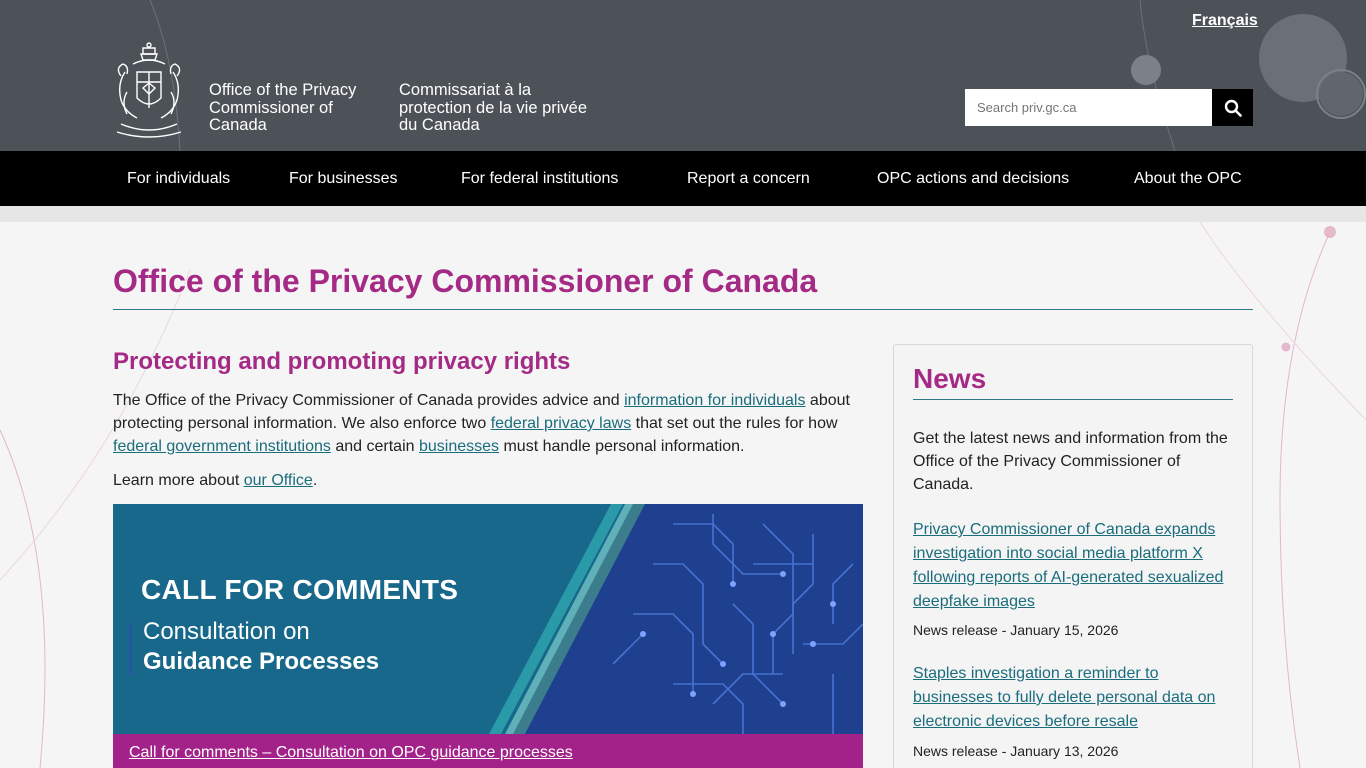 This screenshot has height=768, width=1366. Describe the element at coordinates (300, 589) in the screenshot. I see `banner-title: CALL FOR COMMENTS` at that location.